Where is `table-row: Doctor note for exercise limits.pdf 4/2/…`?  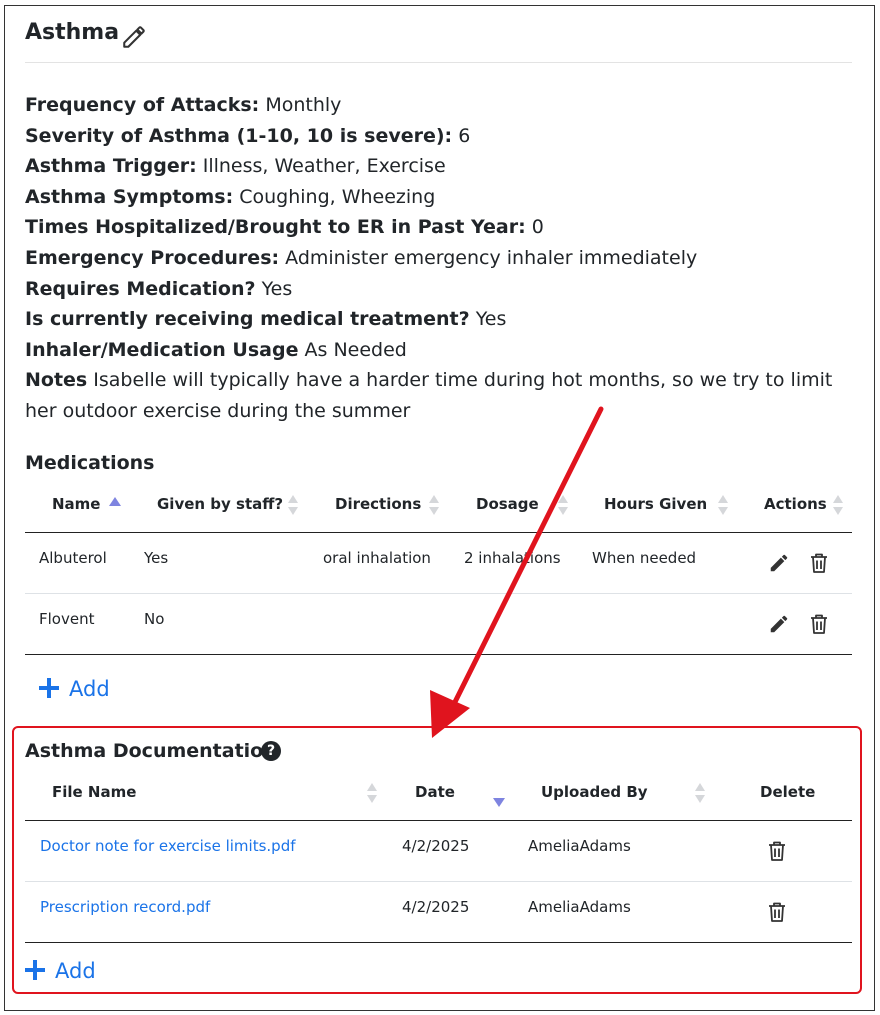
table-row: Doctor note for exercise limits.pdf 4/2/… is located at coordinates (438, 851).